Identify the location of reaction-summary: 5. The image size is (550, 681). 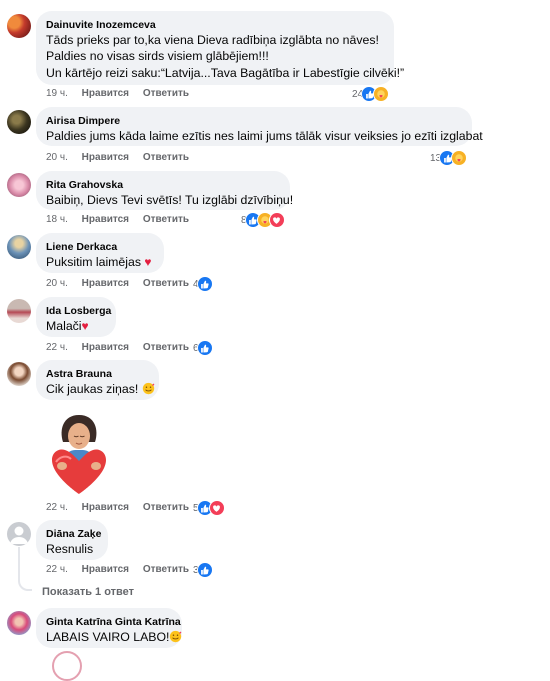
(209, 508).